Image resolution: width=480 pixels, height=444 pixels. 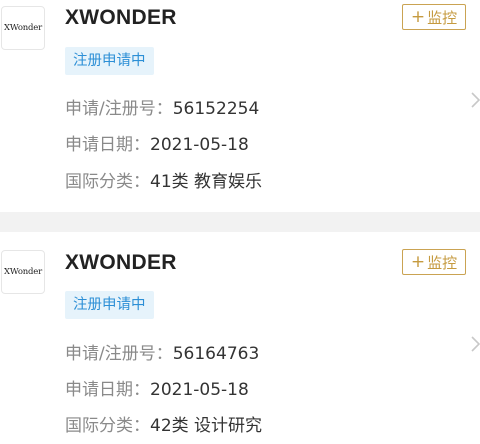 I want to click on reg-number-value: 56164763, so click(x=216, y=354).